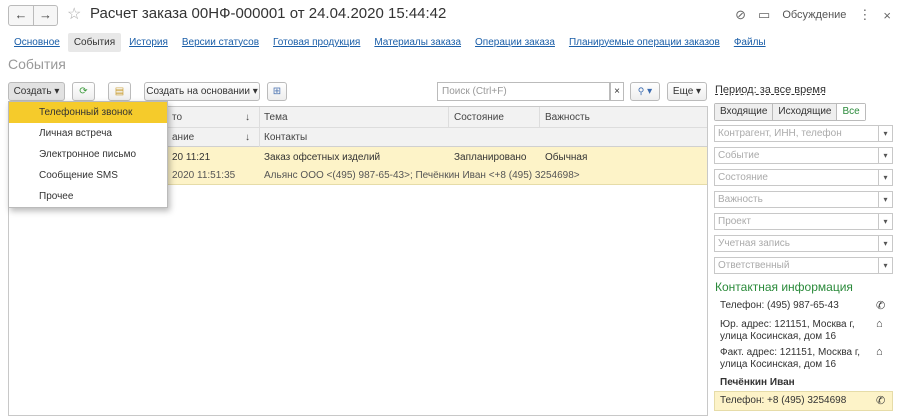 The image size is (901, 416). Describe the element at coordinates (864, 15) in the screenshot. I see `more-vertical-icon: ⋮` at that location.